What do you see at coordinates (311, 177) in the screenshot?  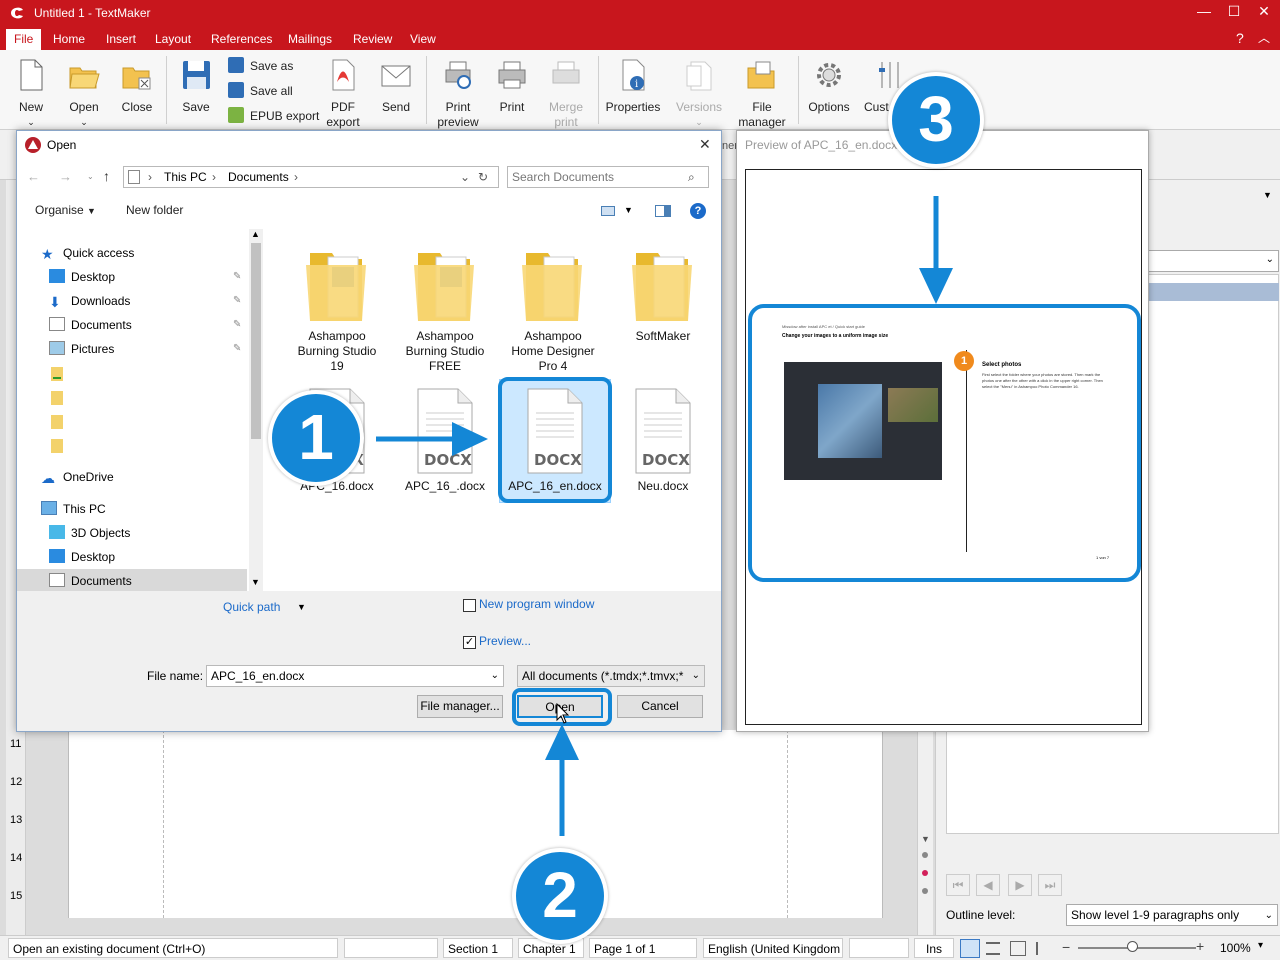 I see `address-bar: › This PC › Documents › ⌄ ↻` at bounding box center [311, 177].